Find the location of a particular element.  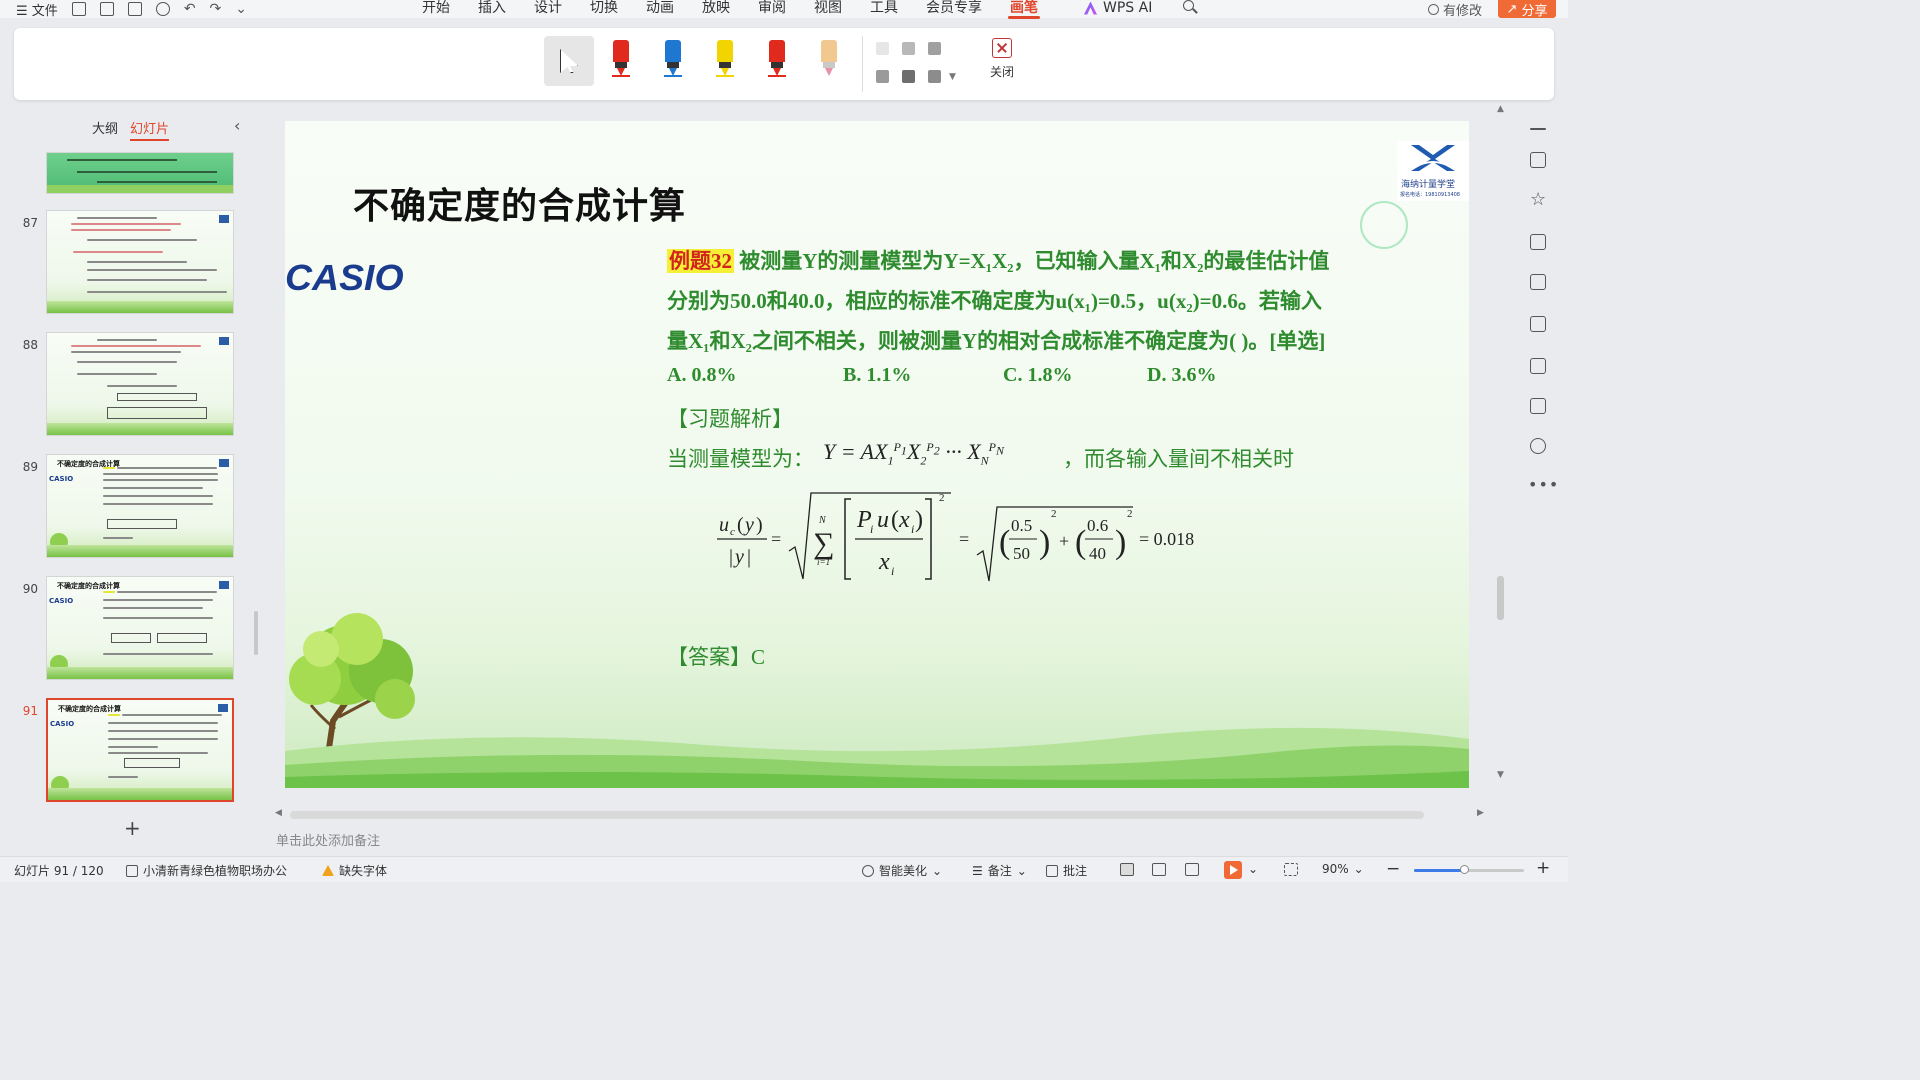

comments-button: 批注 is located at coordinates (1066, 870).